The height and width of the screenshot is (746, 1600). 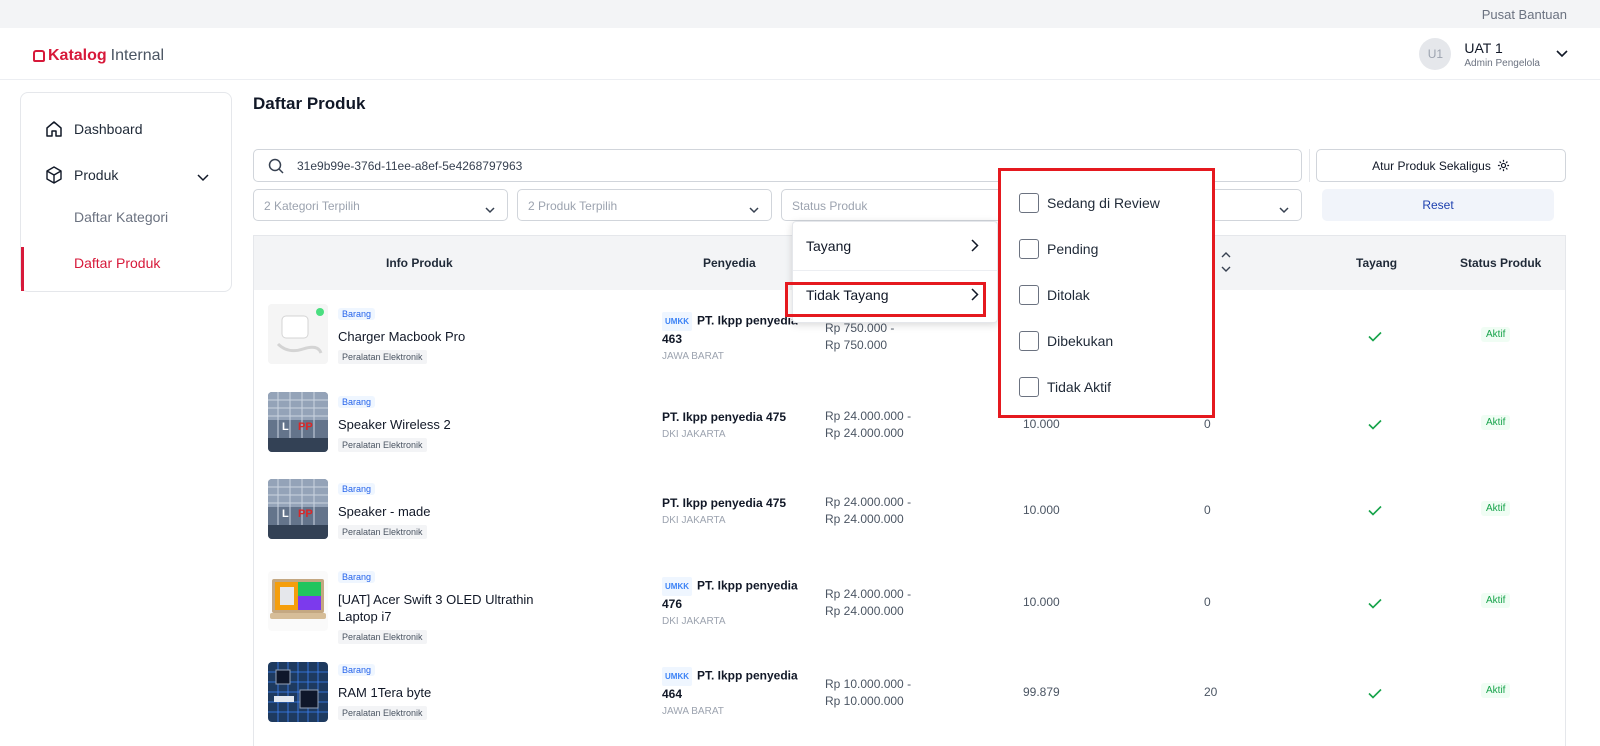 What do you see at coordinates (96, 175) in the screenshot?
I see `sidebar-item-label: Produk` at bounding box center [96, 175].